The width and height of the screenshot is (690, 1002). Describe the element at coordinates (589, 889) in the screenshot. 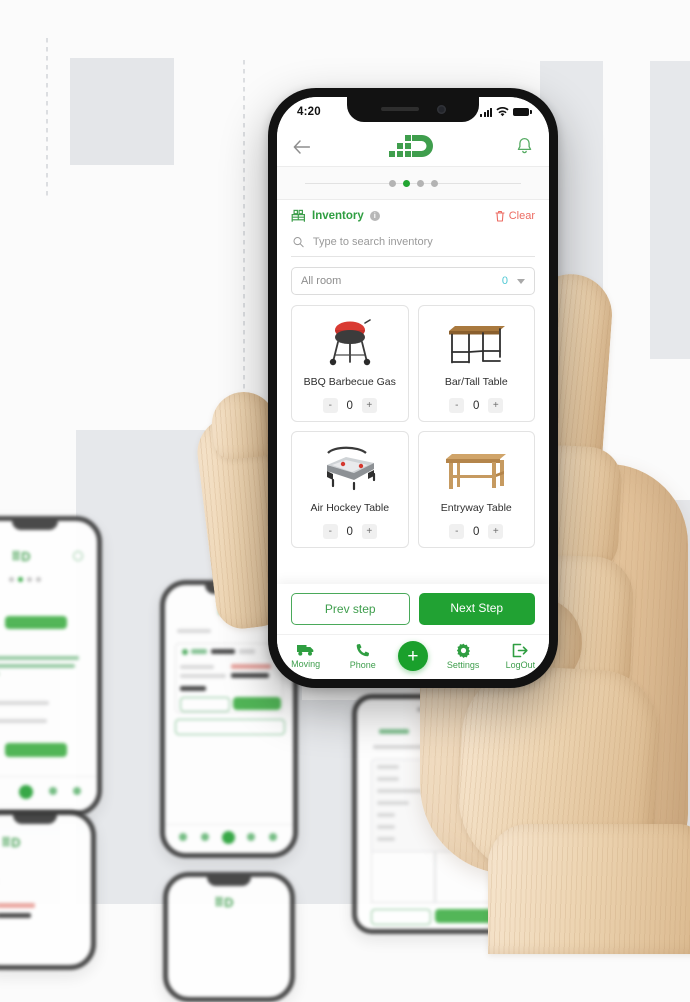

I see `hand-wrist` at that location.